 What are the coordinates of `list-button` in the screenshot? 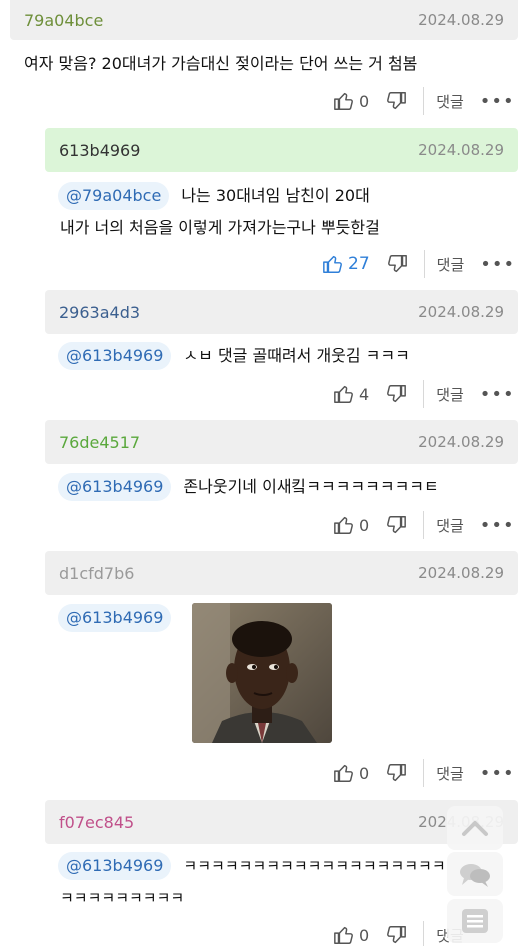 It's located at (475, 921).